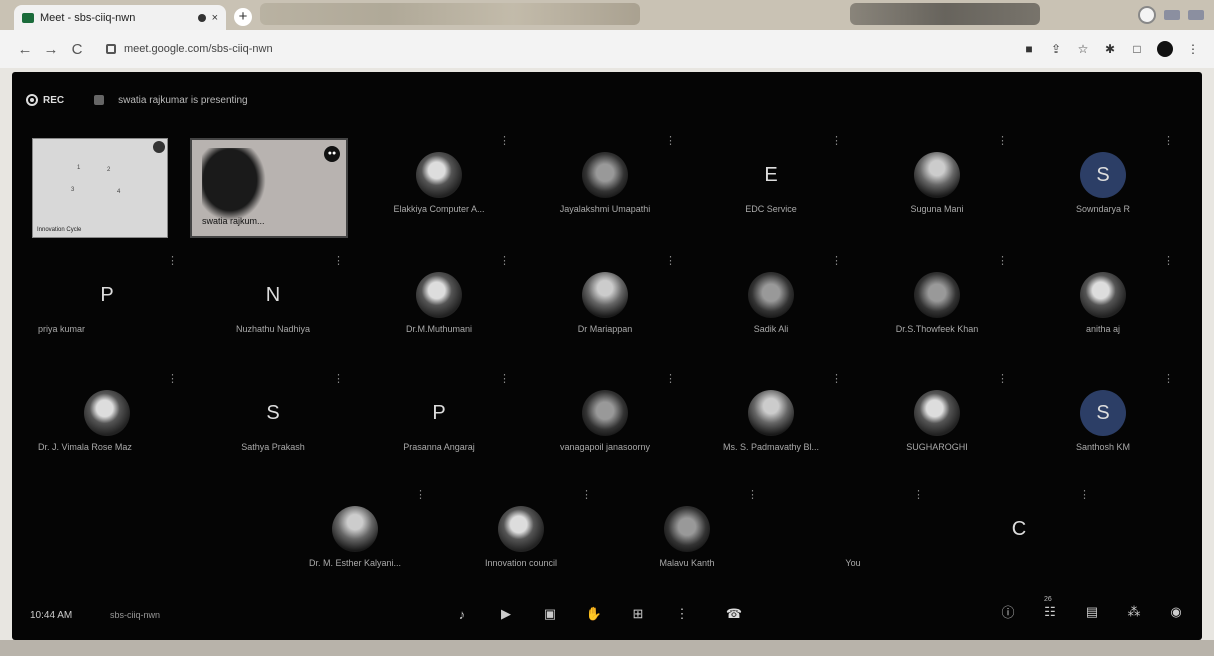 The image size is (1214, 656). Describe the element at coordinates (198, 49) in the screenshot. I see `address-bar: meet.google.com/sbs-ciiq-nwn` at that location.